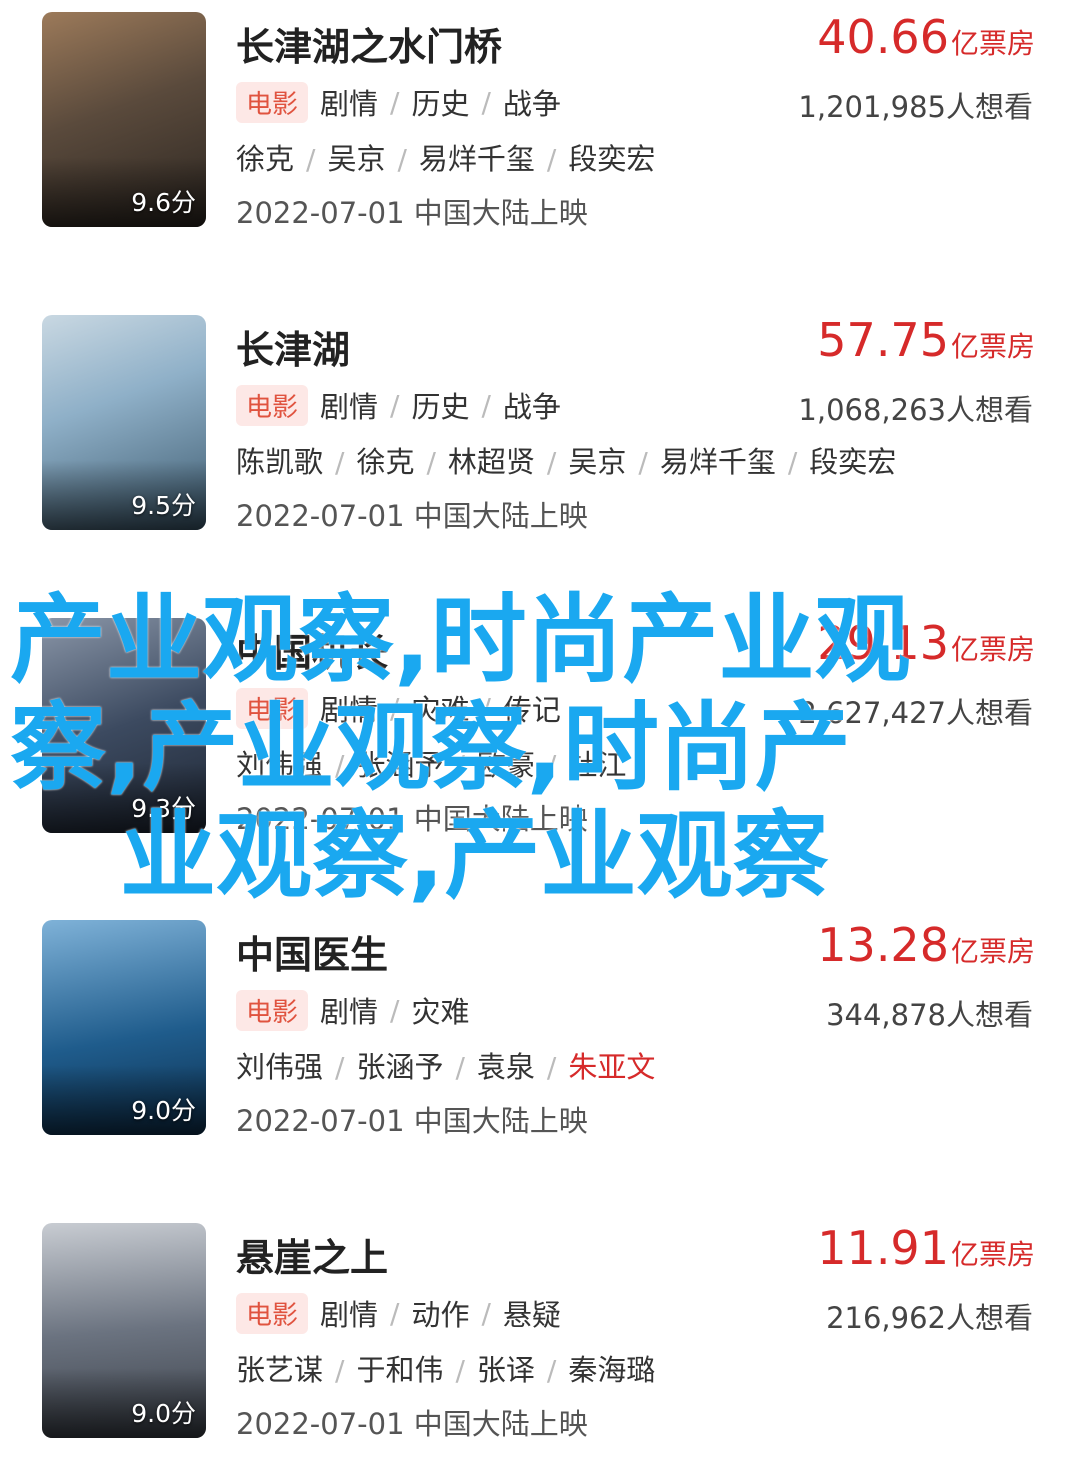 The width and height of the screenshot is (1079, 1466). What do you see at coordinates (853, 462) in the screenshot?
I see `cast-member: 段奕宏` at bounding box center [853, 462].